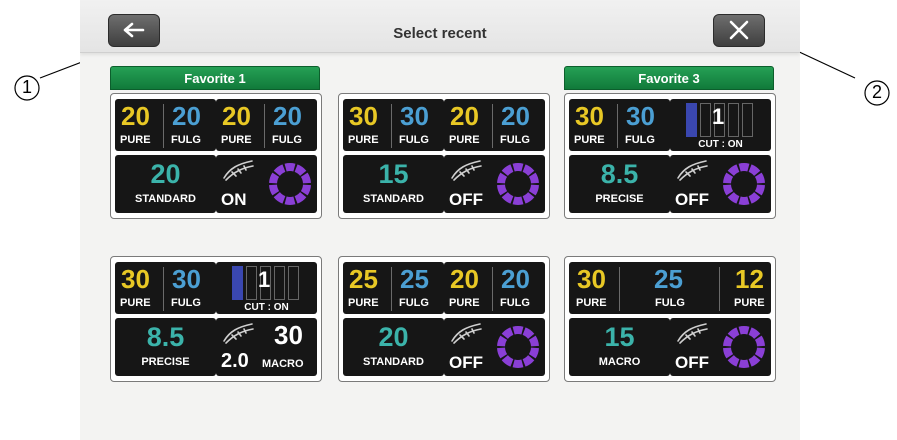 Image resolution: width=897 pixels, height=440 pixels. Describe the element at coordinates (726, 120) in the screenshot. I see `cut-level-bars` at that location.